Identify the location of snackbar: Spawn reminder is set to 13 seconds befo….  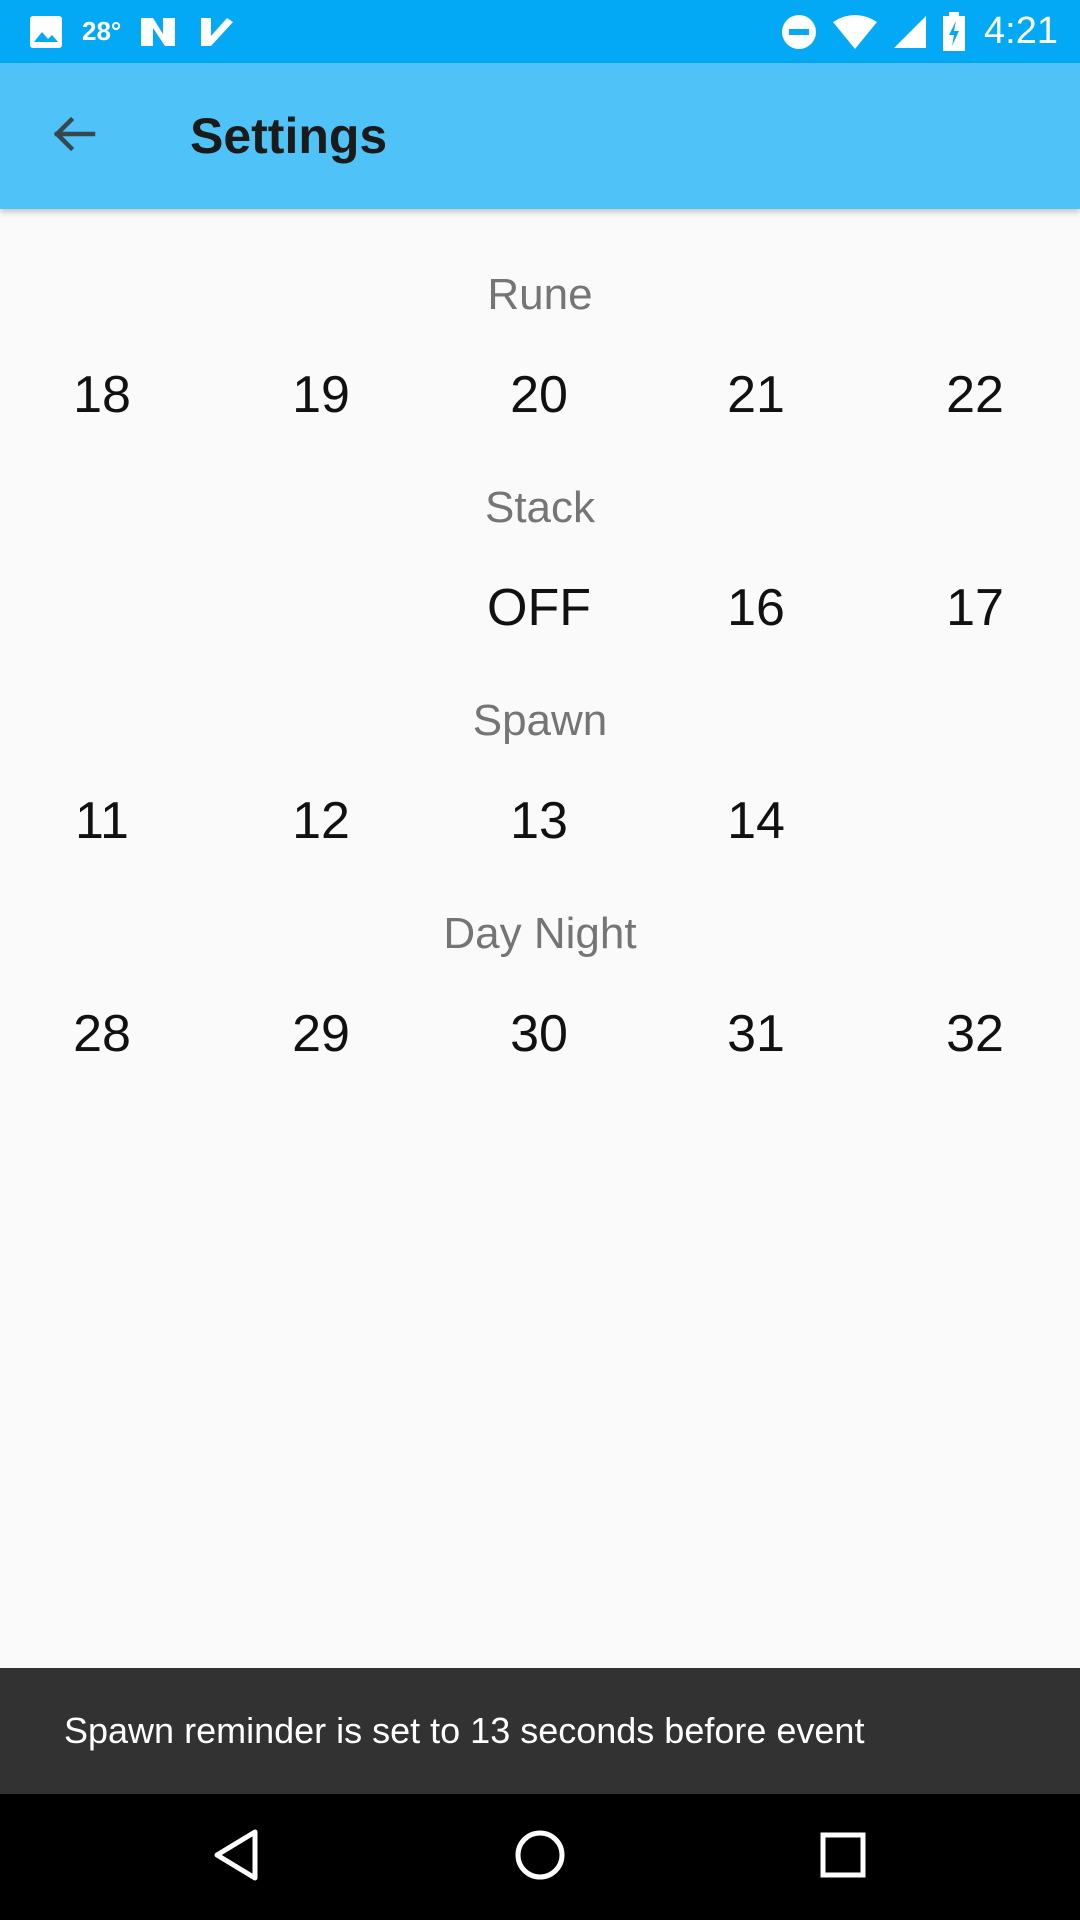
(540, 1731).